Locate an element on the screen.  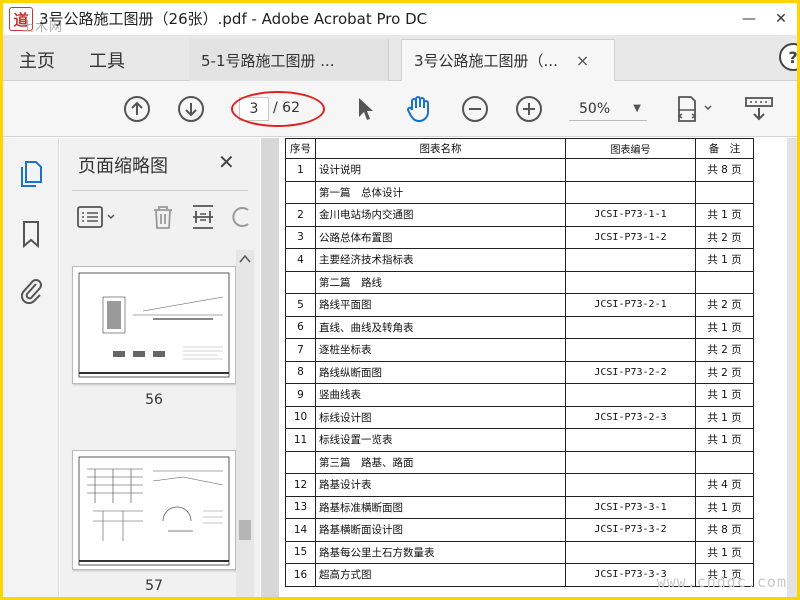
table-row: 12 路基设计表 共 4 页 is located at coordinates (519, 485).